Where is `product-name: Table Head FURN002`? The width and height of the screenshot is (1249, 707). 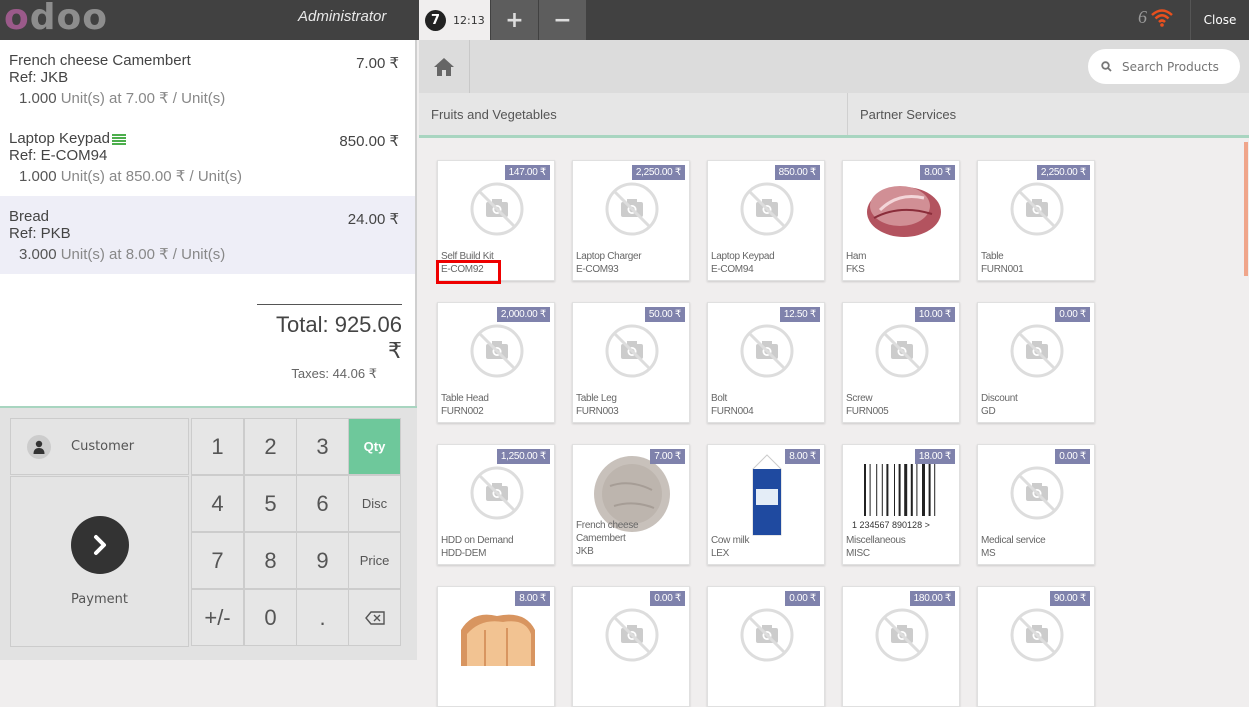 product-name: Table Head FURN002 is located at coordinates (465, 405).